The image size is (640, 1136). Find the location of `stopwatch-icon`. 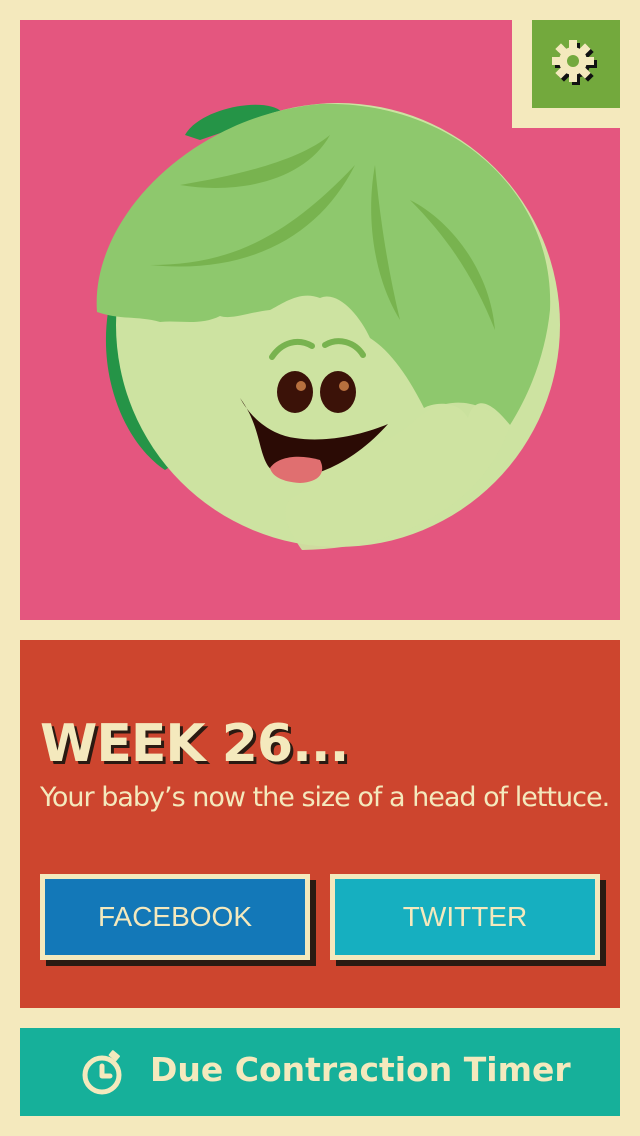

stopwatch-icon is located at coordinates (102, 1072).